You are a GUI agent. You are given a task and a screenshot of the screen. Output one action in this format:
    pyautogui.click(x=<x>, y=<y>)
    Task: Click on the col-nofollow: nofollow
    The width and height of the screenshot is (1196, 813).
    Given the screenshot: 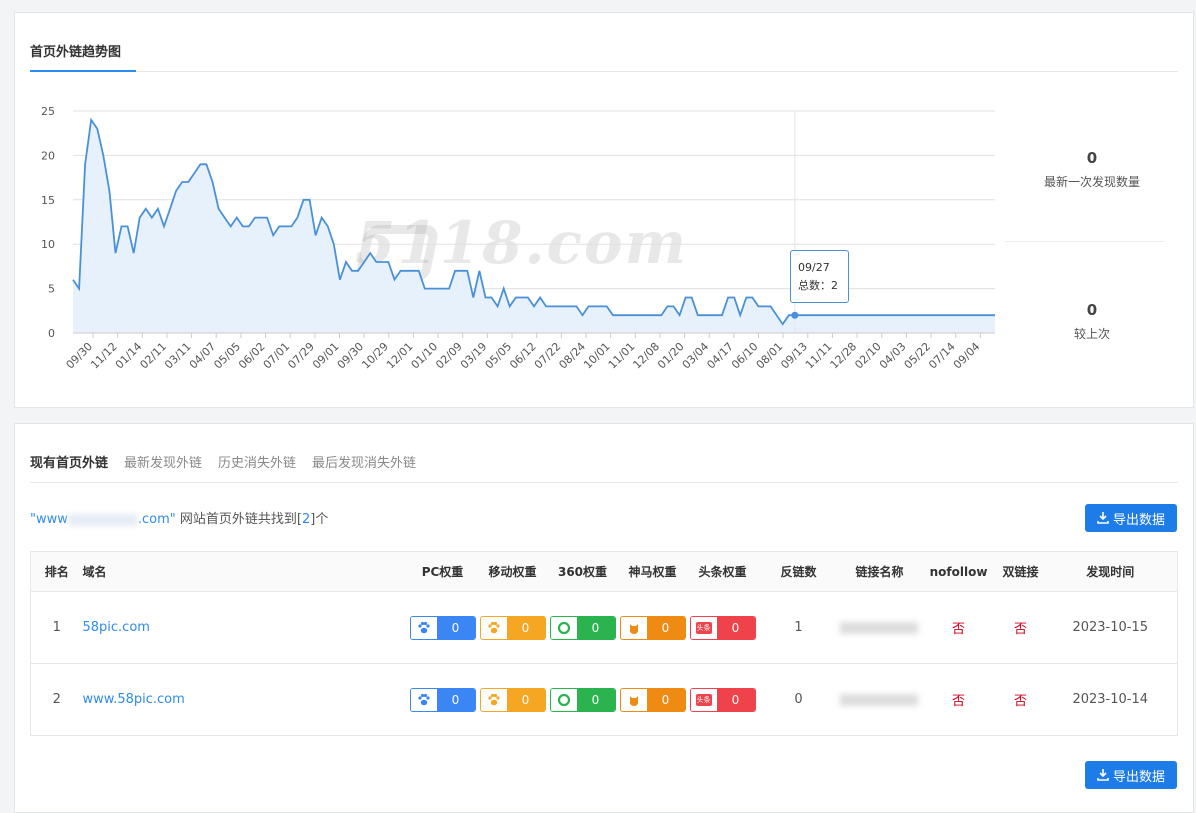 What is the action you would take?
    pyautogui.click(x=958, y=571)
    